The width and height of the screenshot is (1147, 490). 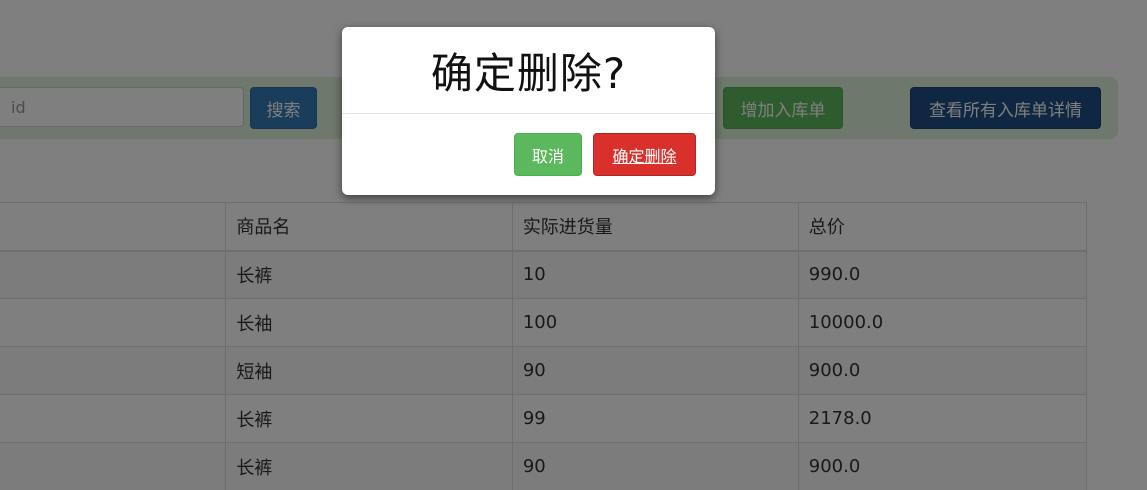 I want to click on delete-confirm-dialog: 确定删除? 取消 确定删除, so click(x=528, y=111).